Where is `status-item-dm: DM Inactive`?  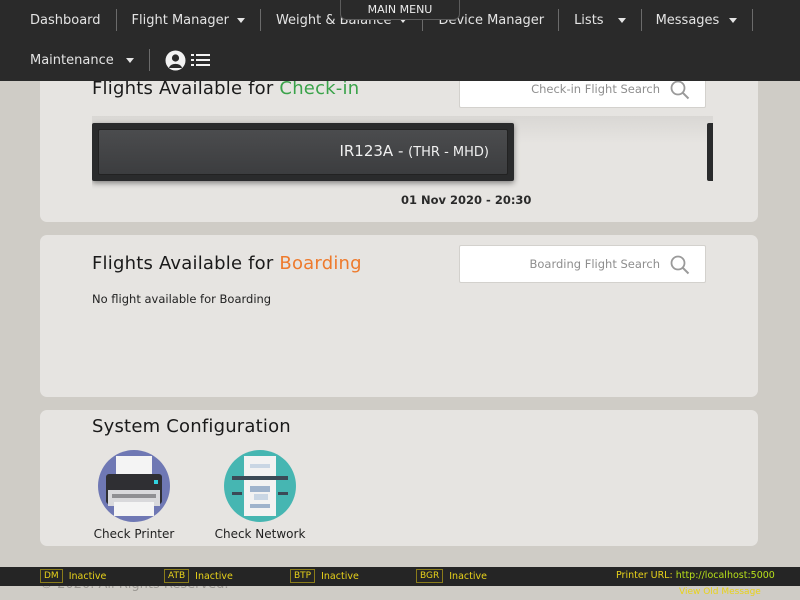
status-item-dm: DM Inactive is located at coordinates (73, 576).